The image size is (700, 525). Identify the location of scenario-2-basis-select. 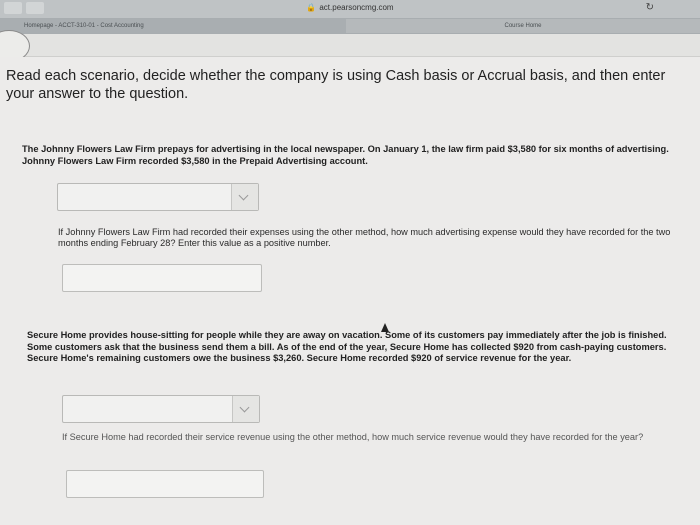
(161, 409).